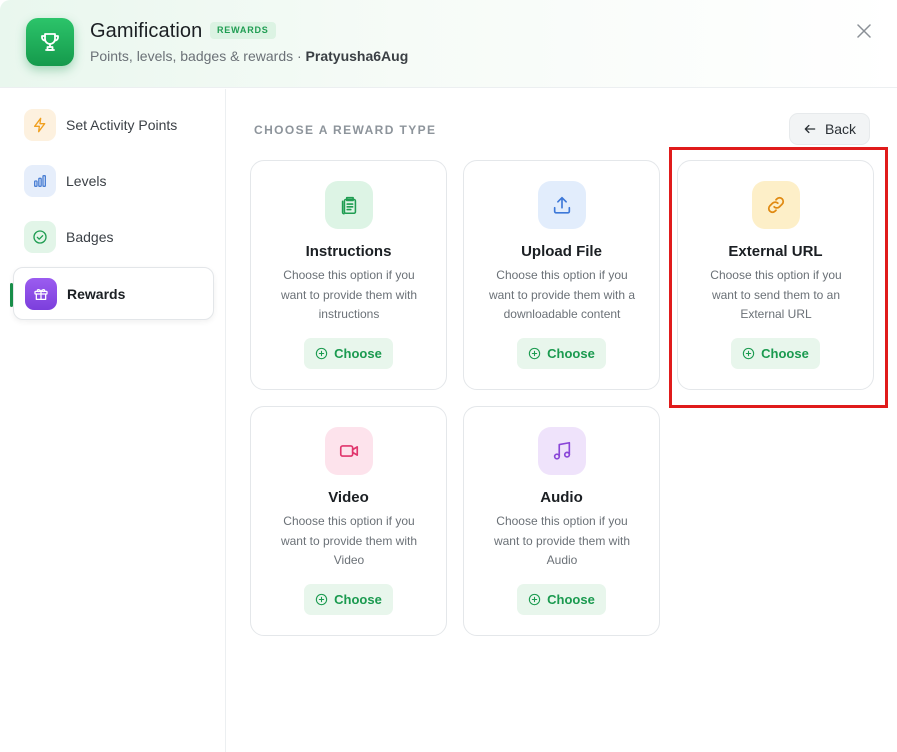 The width and height of the screenshot is (897, 752). Describe the element at coordinates (840, 129) in the screenshot. I see `back-button-label: Back` at that location.